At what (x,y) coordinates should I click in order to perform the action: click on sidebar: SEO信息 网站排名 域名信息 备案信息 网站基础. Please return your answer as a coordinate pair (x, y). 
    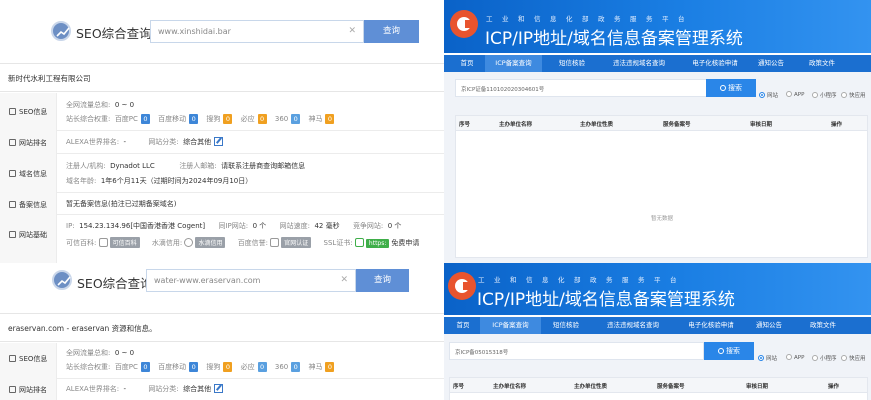
    Looking at the image, I should click on (28, 178).